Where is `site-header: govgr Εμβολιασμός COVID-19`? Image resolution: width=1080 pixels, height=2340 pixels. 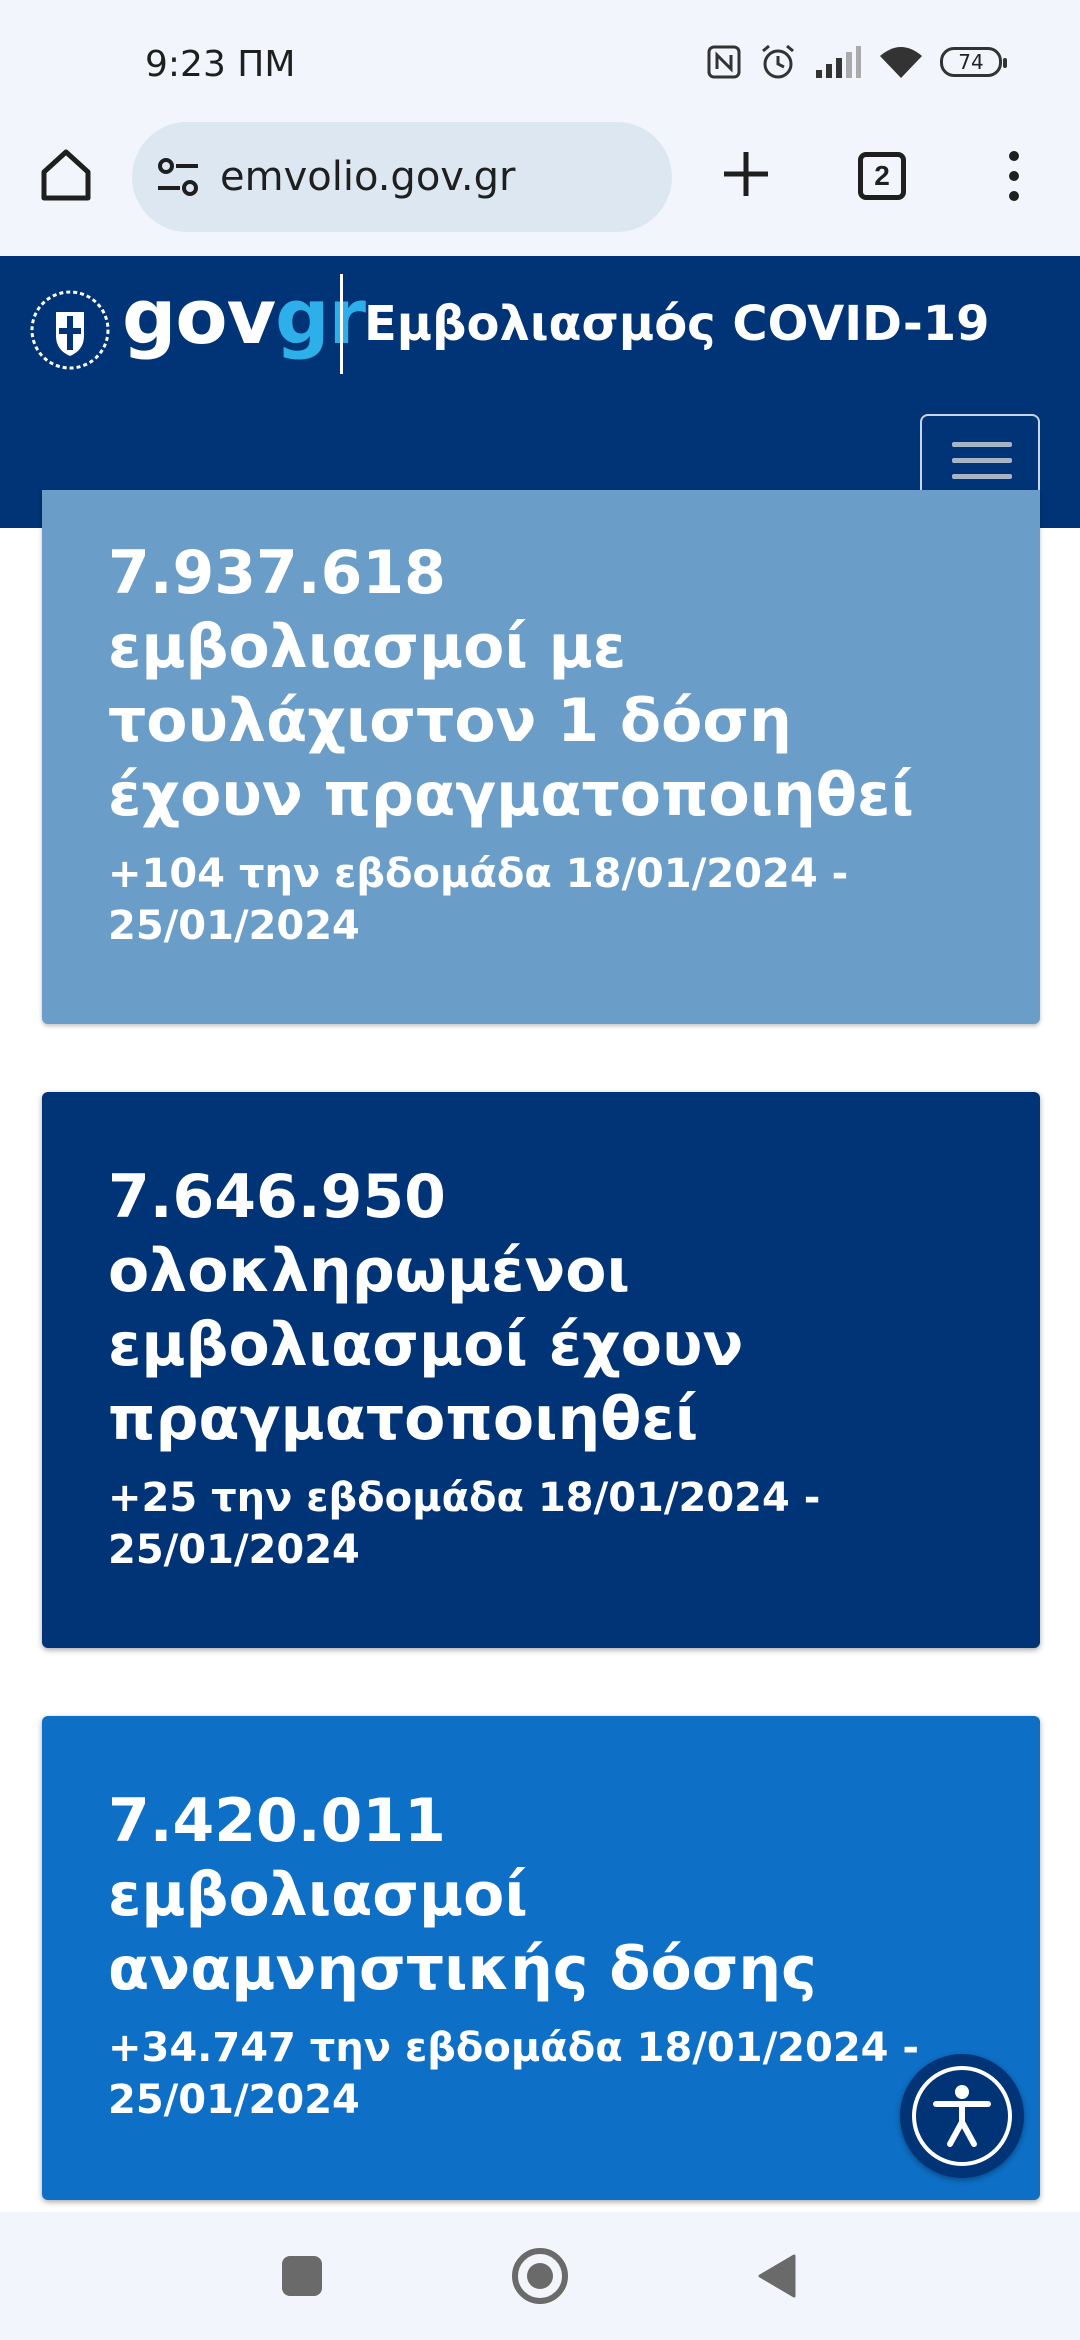
site-header: govgr Εμβολιασμός COVID-19 is located at coordinates (540, 392).